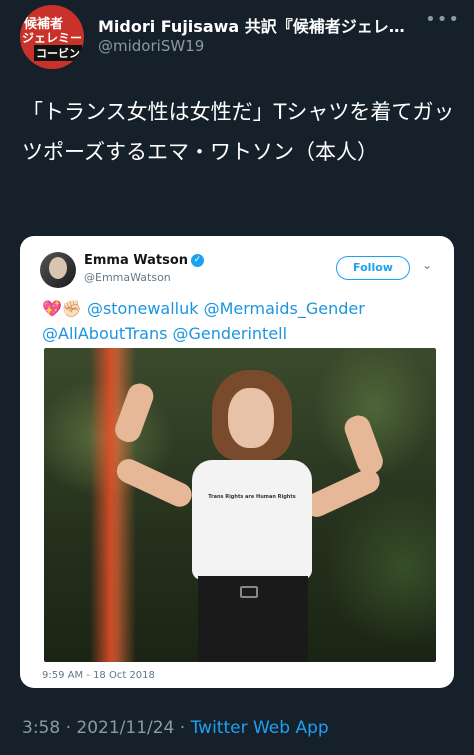 This screenshot has height=755, width=474. What do you see at coordinates (103, 728) in the screenshot?
I see `tweet-timestamp: 3:58 · 2021/11/24 ·` at bounding box center [103, 728].